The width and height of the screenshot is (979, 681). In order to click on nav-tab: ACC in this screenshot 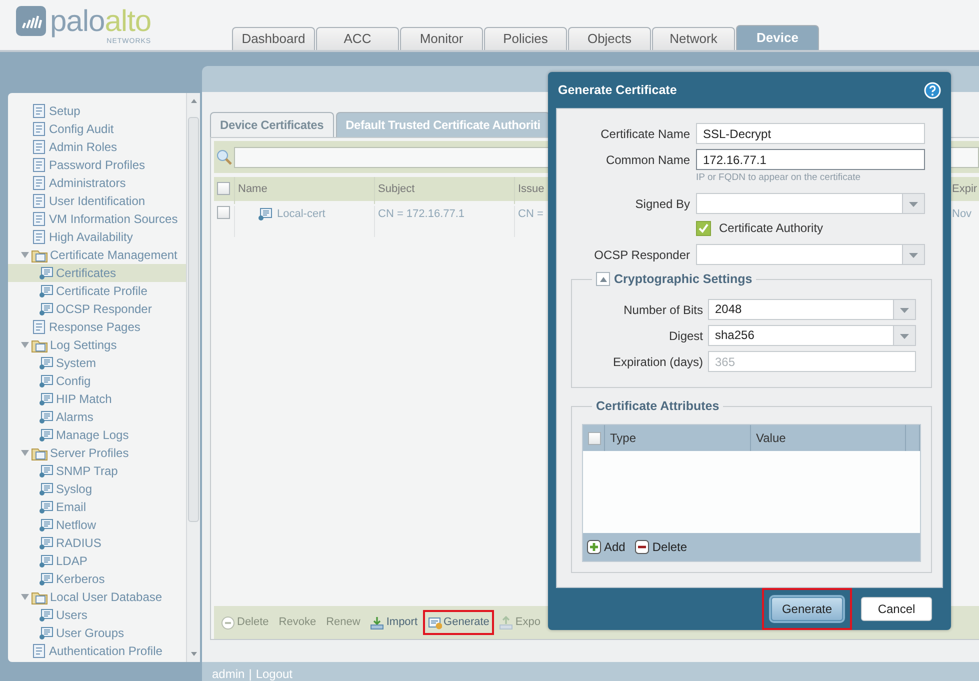, I will do `click(357, 38)`.